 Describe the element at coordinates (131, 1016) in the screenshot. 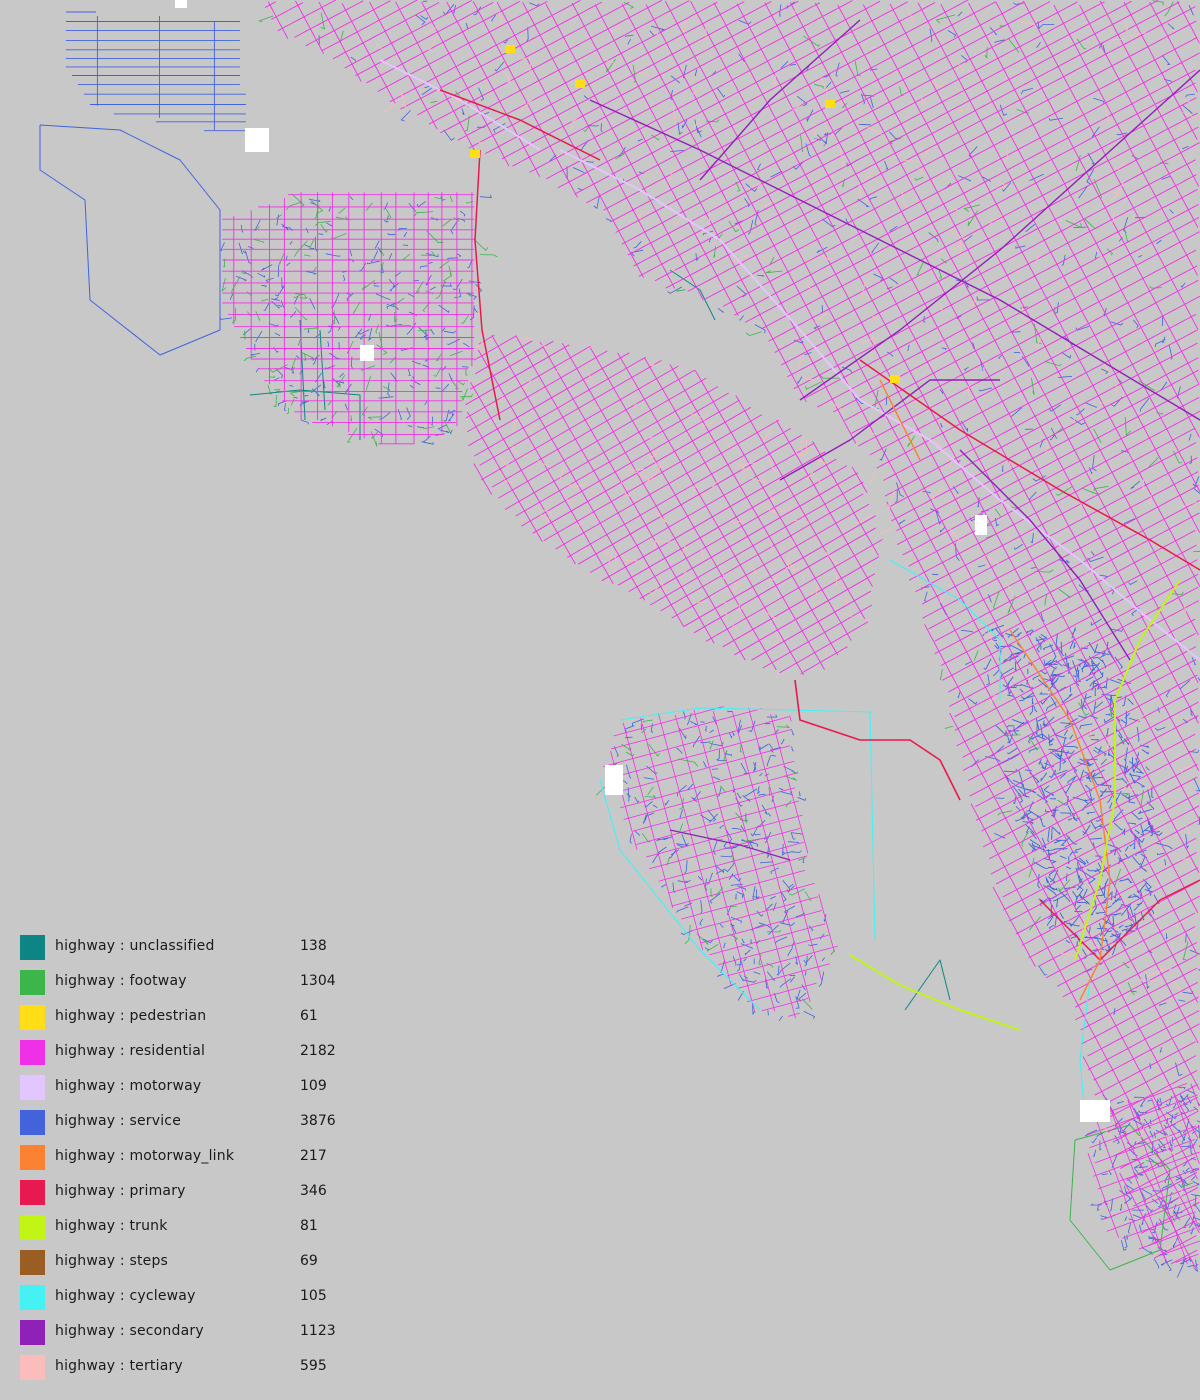

I see `legend-label: highway : pedestrian` at that location.